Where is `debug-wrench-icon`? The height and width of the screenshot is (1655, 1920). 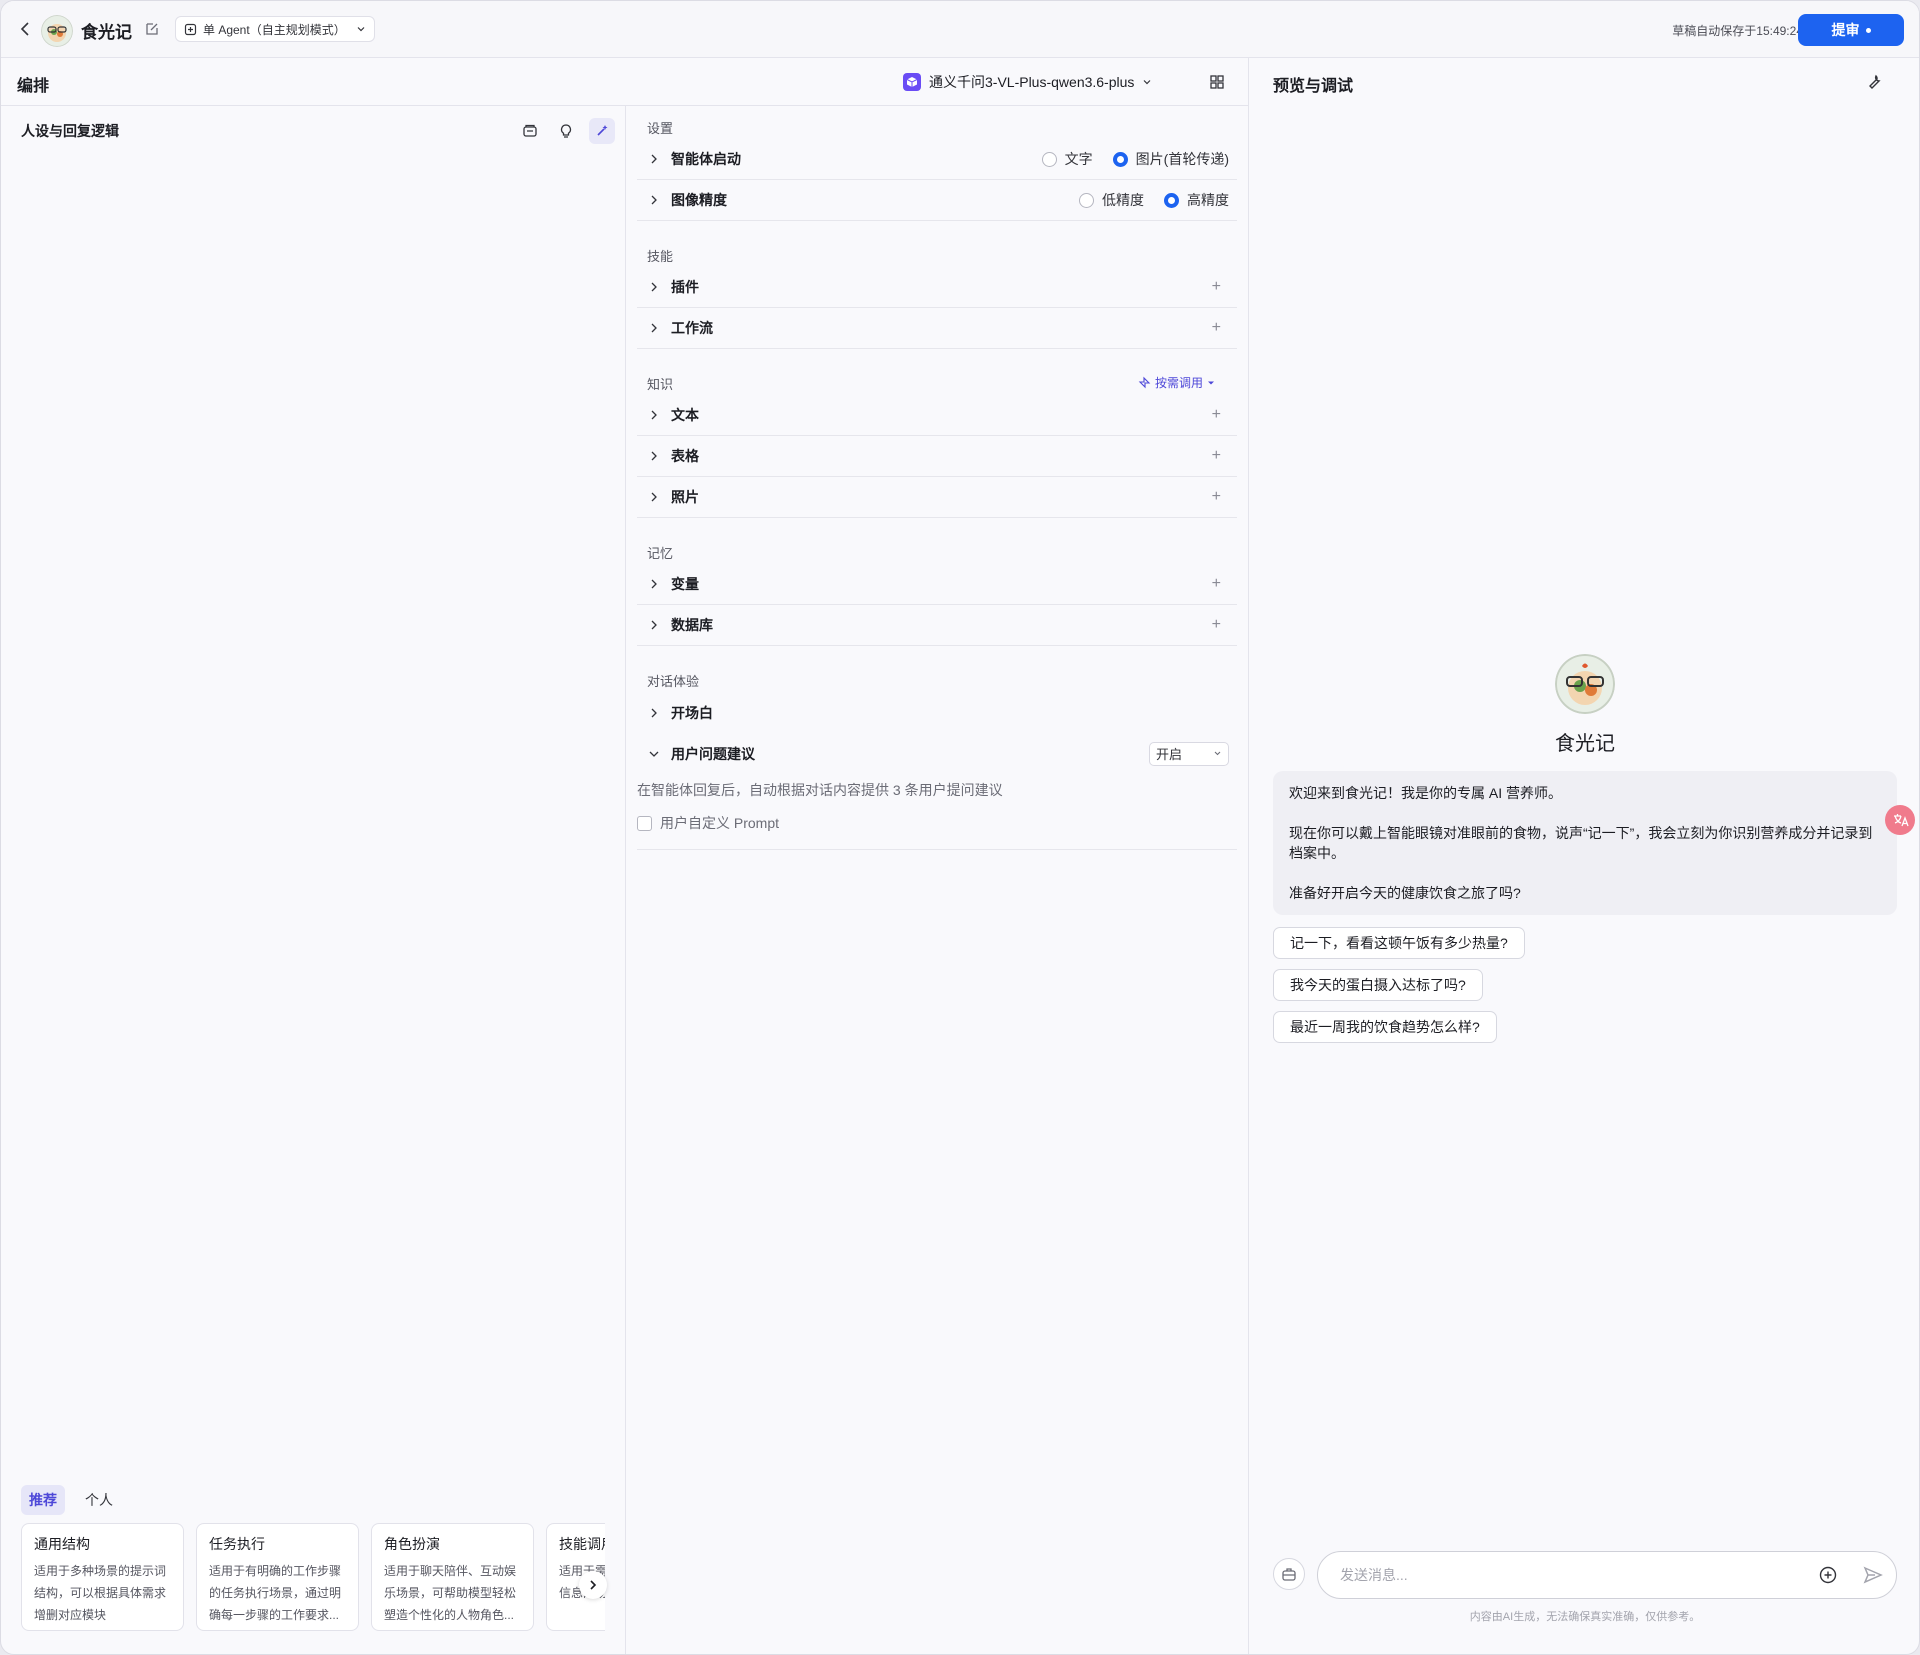
debug-wrench-icon is located at coordinates (1874, 82).